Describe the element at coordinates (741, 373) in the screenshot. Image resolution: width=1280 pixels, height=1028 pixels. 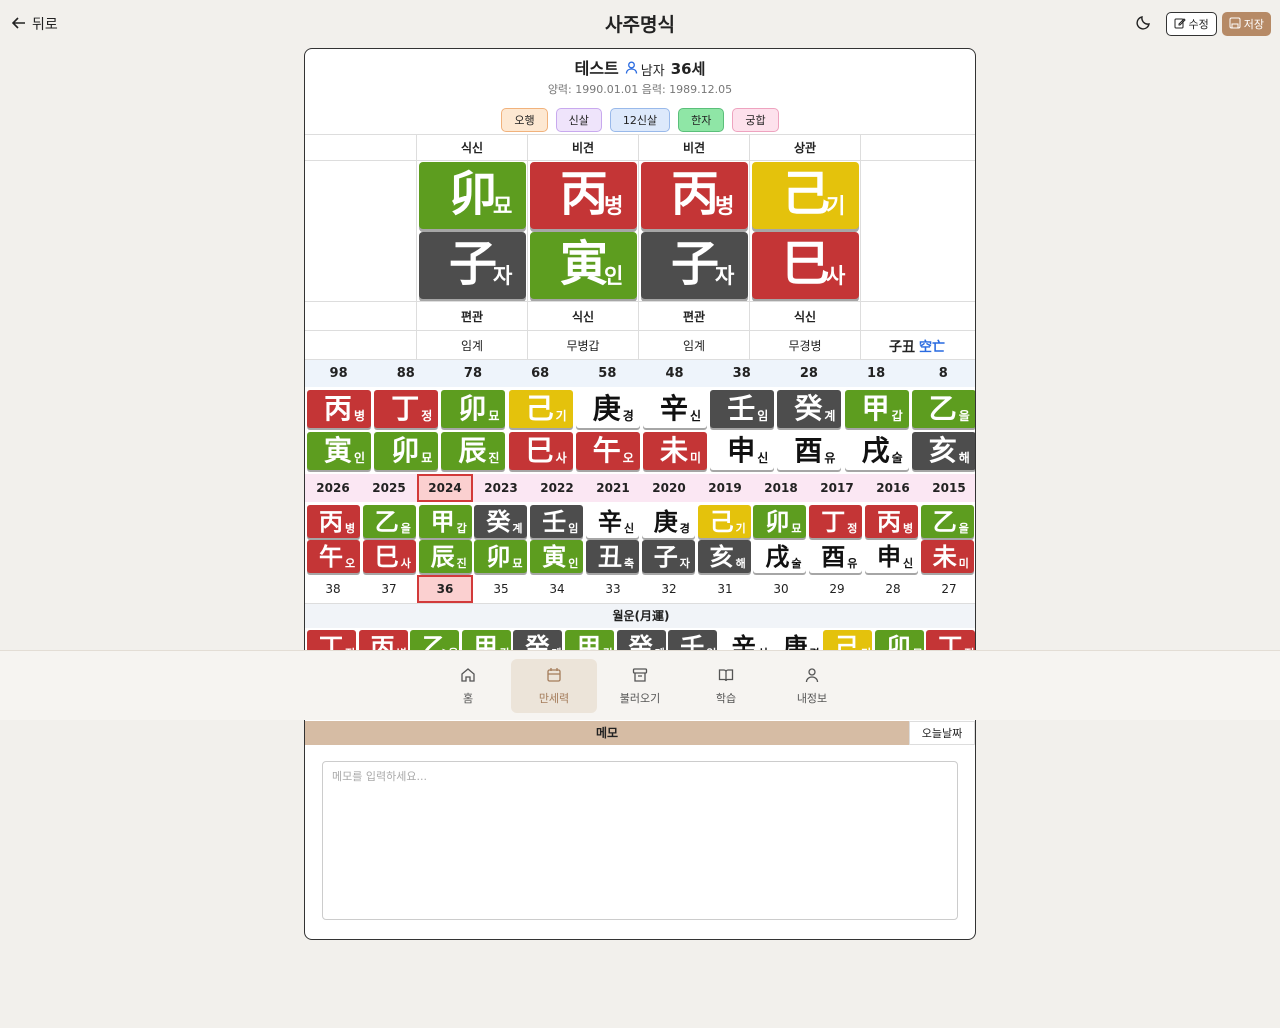
I see `daeun-age: 38` at that location.